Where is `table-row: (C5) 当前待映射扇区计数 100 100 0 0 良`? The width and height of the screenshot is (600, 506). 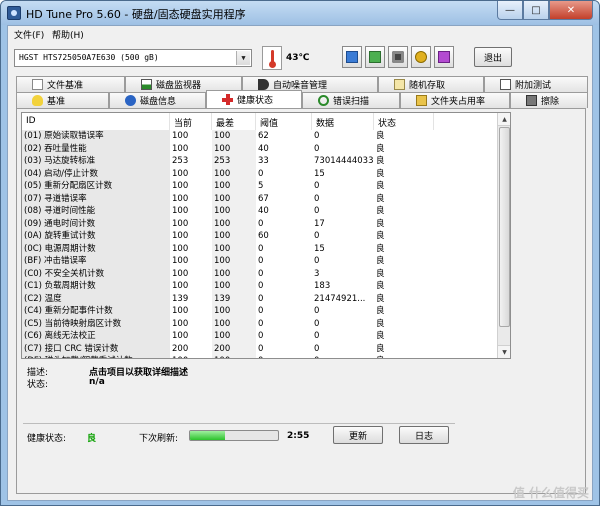 table-row: (C5) 当前待映射扇区计数 100 100 0 0 良 is located at coordinates (260, 323).